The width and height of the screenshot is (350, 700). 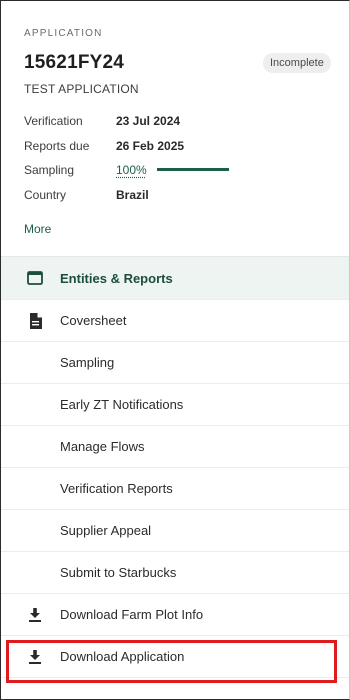 I want to click on nav-item-coversheet: Coversheet, so click(x=175, y=321).